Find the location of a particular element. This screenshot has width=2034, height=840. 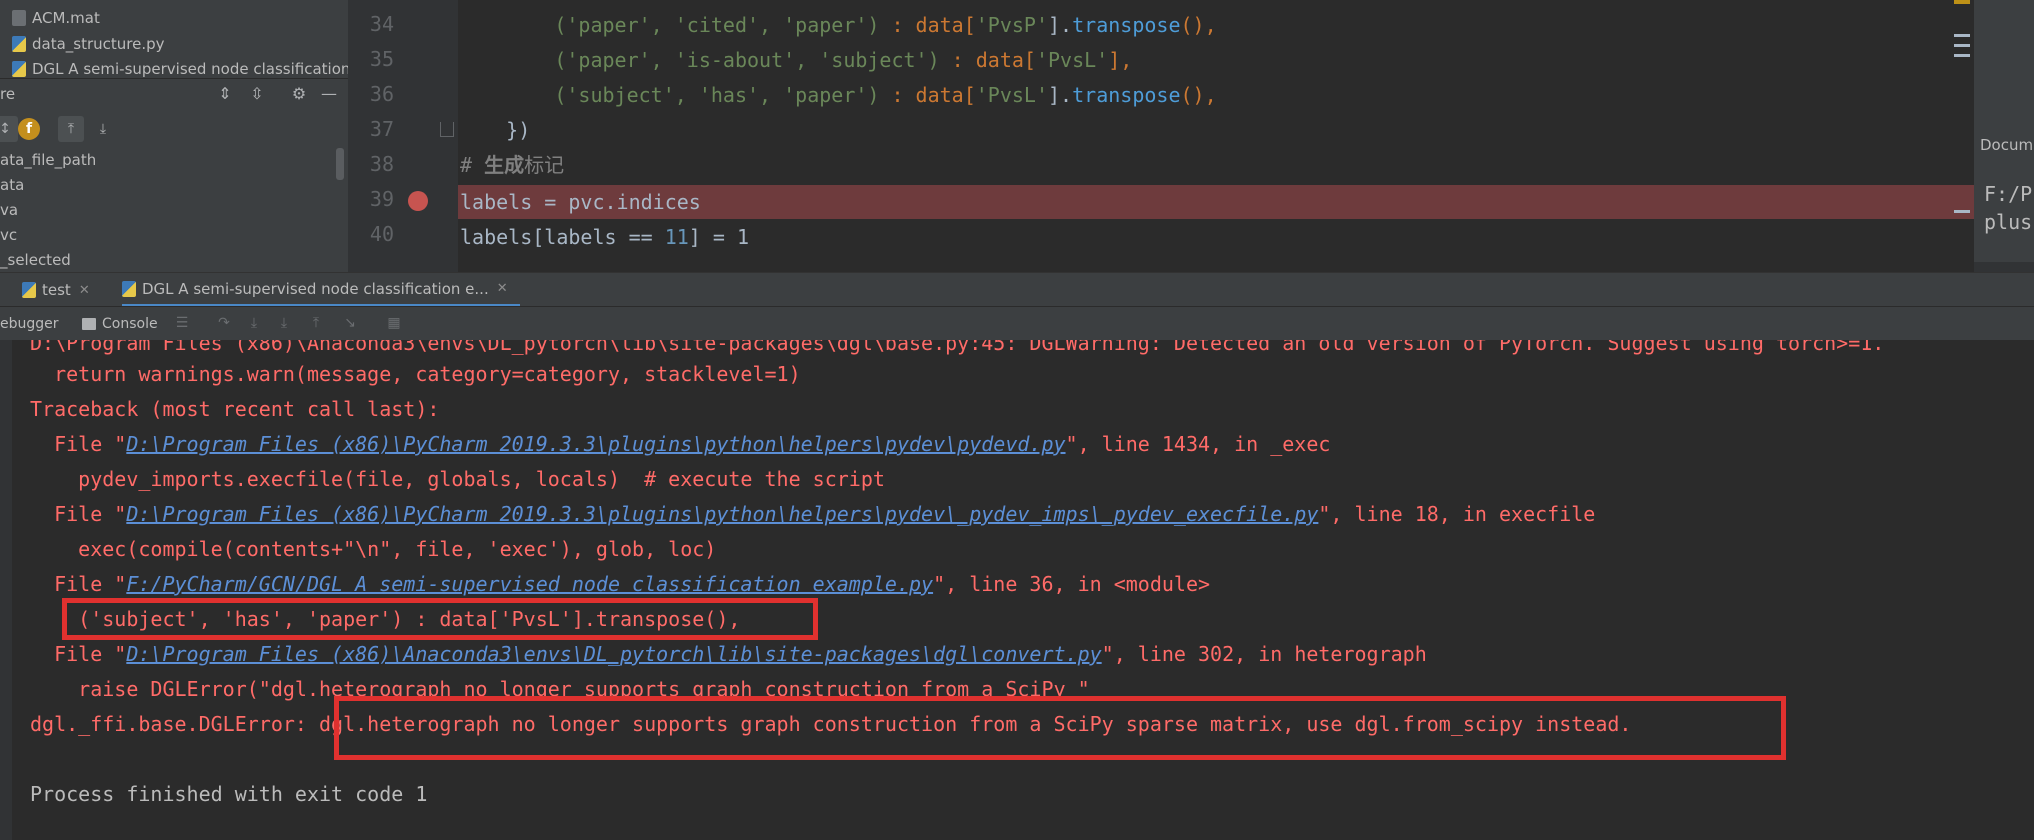

evaluate-expression-icon: ▦ is located at coordinates (394, 324).